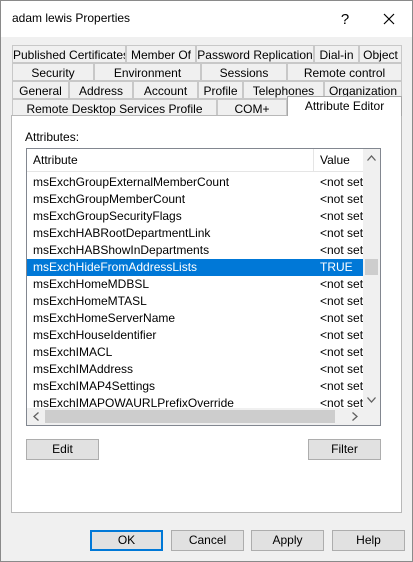 The height and width of the screenshot is (562, 413). I want to click on table-row: msExchHABShowInDepartments <not set>, so click(195, 250).